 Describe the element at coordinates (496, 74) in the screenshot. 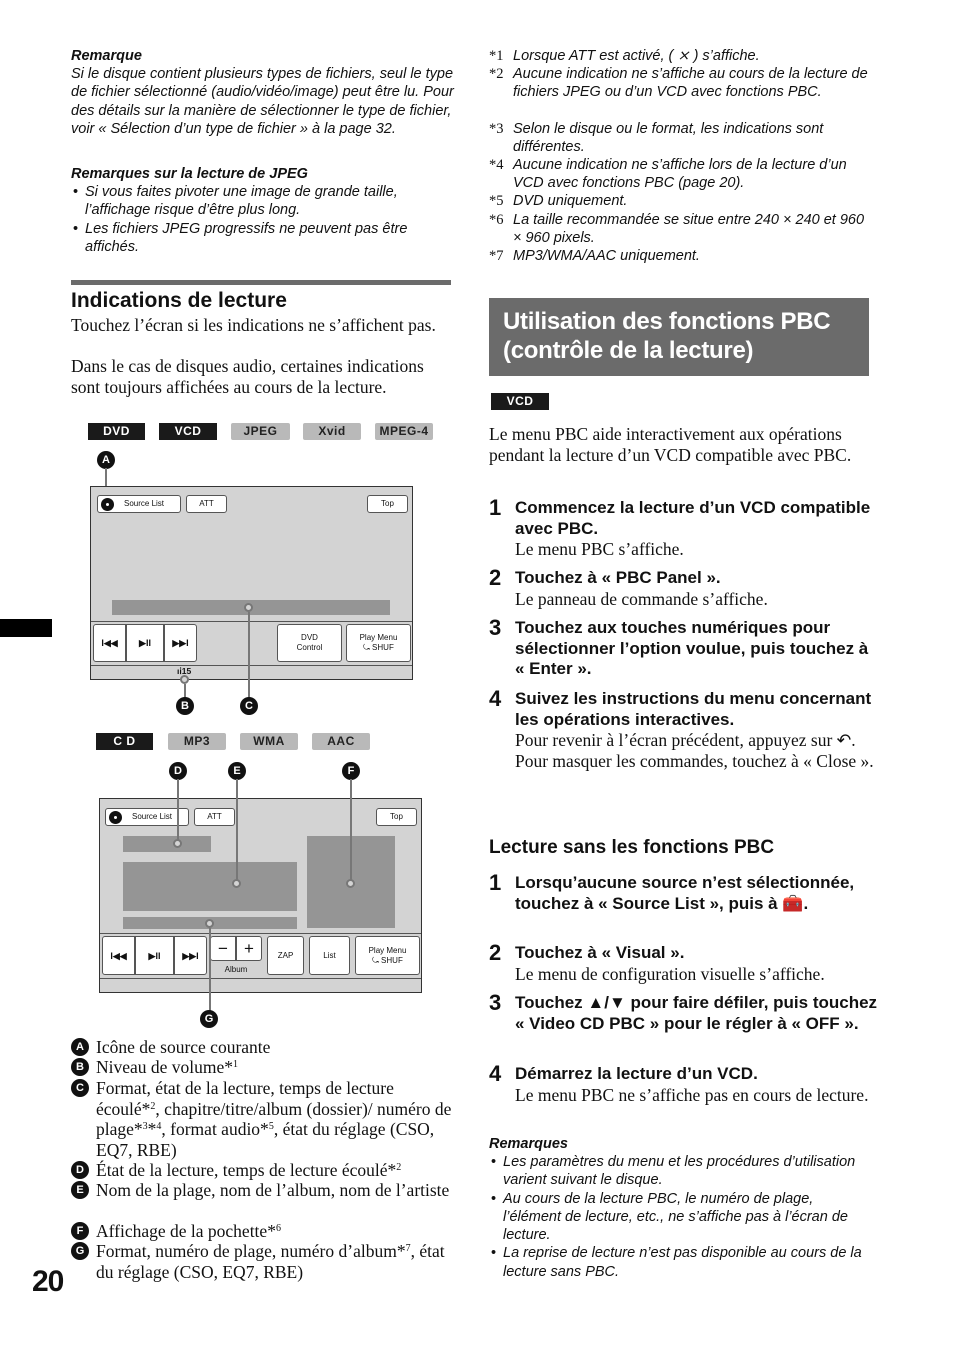

I see `footnote-num: *2` at that location.